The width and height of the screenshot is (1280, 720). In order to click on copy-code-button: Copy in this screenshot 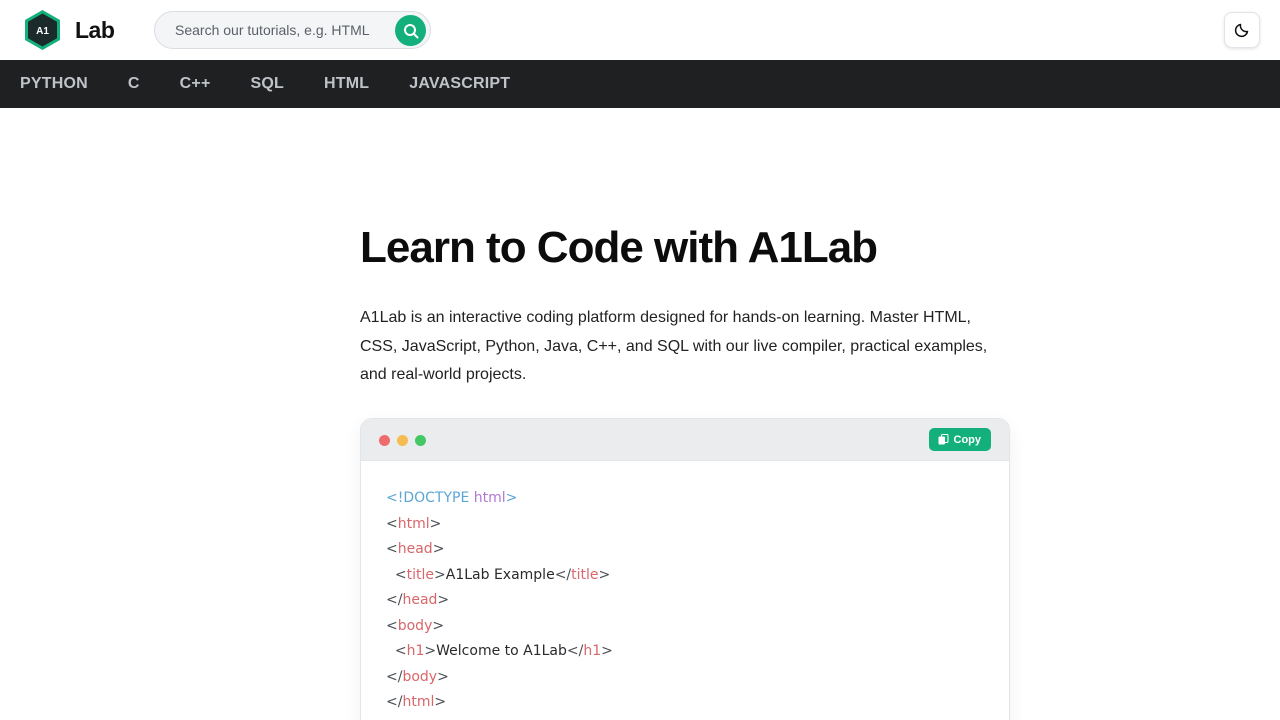, I will do `click(959, 439)`.